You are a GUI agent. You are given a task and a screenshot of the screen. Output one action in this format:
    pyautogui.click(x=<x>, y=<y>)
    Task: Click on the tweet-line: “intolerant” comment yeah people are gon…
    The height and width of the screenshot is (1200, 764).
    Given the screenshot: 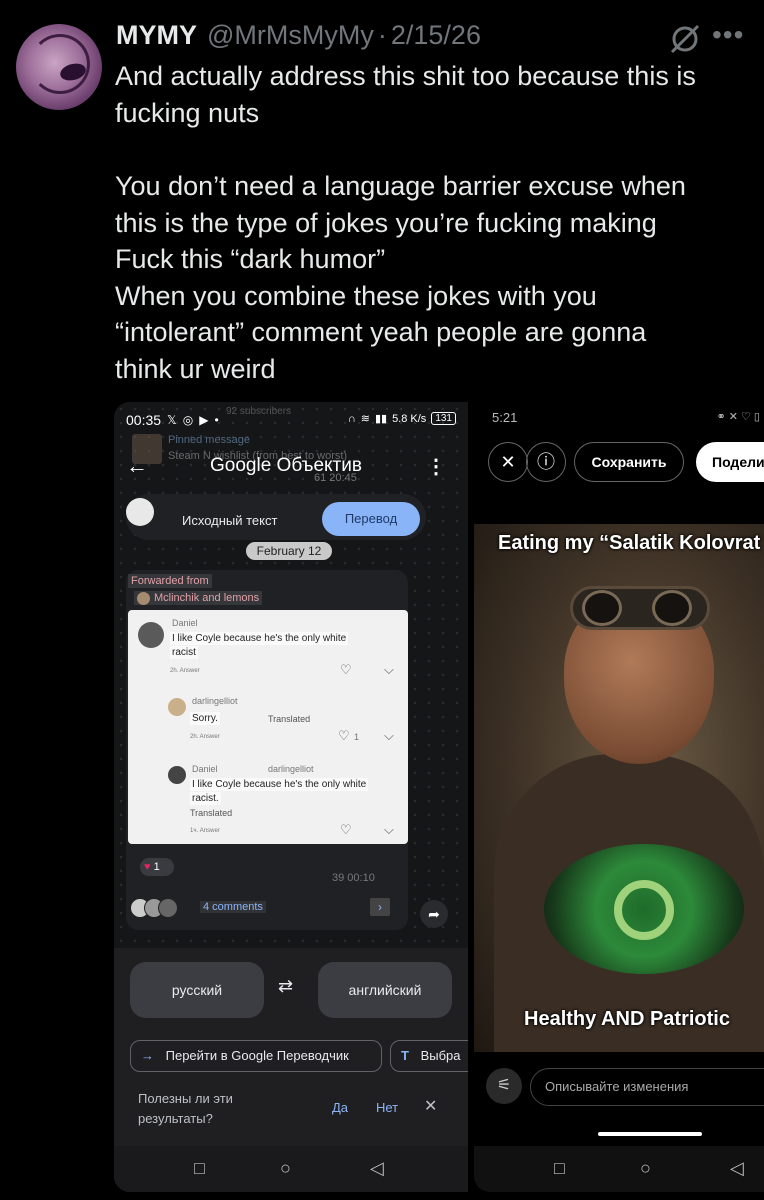 What is the action you would take?
    pyautogui.click(x=381, y=332)
    